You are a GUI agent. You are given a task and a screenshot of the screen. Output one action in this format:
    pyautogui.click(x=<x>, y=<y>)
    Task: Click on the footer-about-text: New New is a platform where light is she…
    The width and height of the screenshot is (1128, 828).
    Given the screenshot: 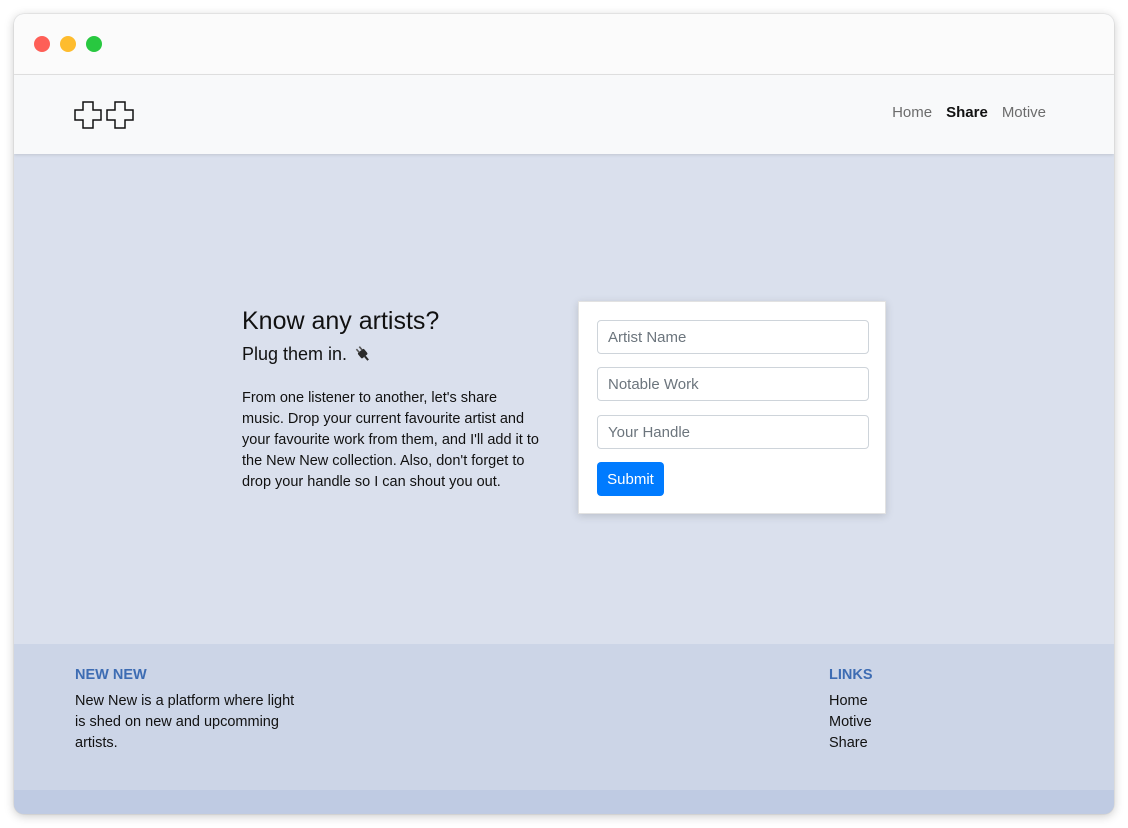 What is the action you would take?
    pyautogui.click(x=185, y=722)
    